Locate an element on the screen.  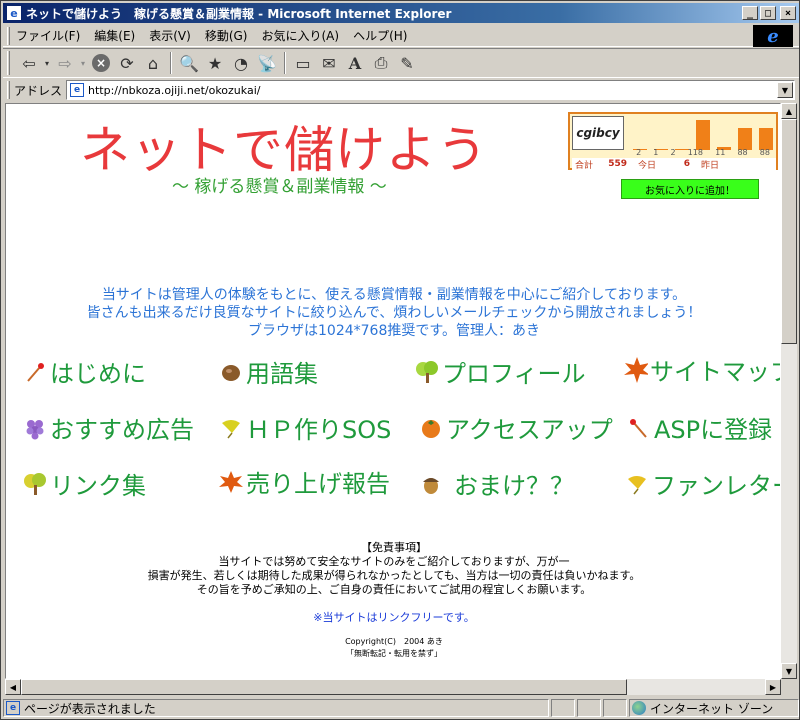
intro-line: ブラウザは1024*768推奨です。管理人：あき is located at coordinates (394, 331).